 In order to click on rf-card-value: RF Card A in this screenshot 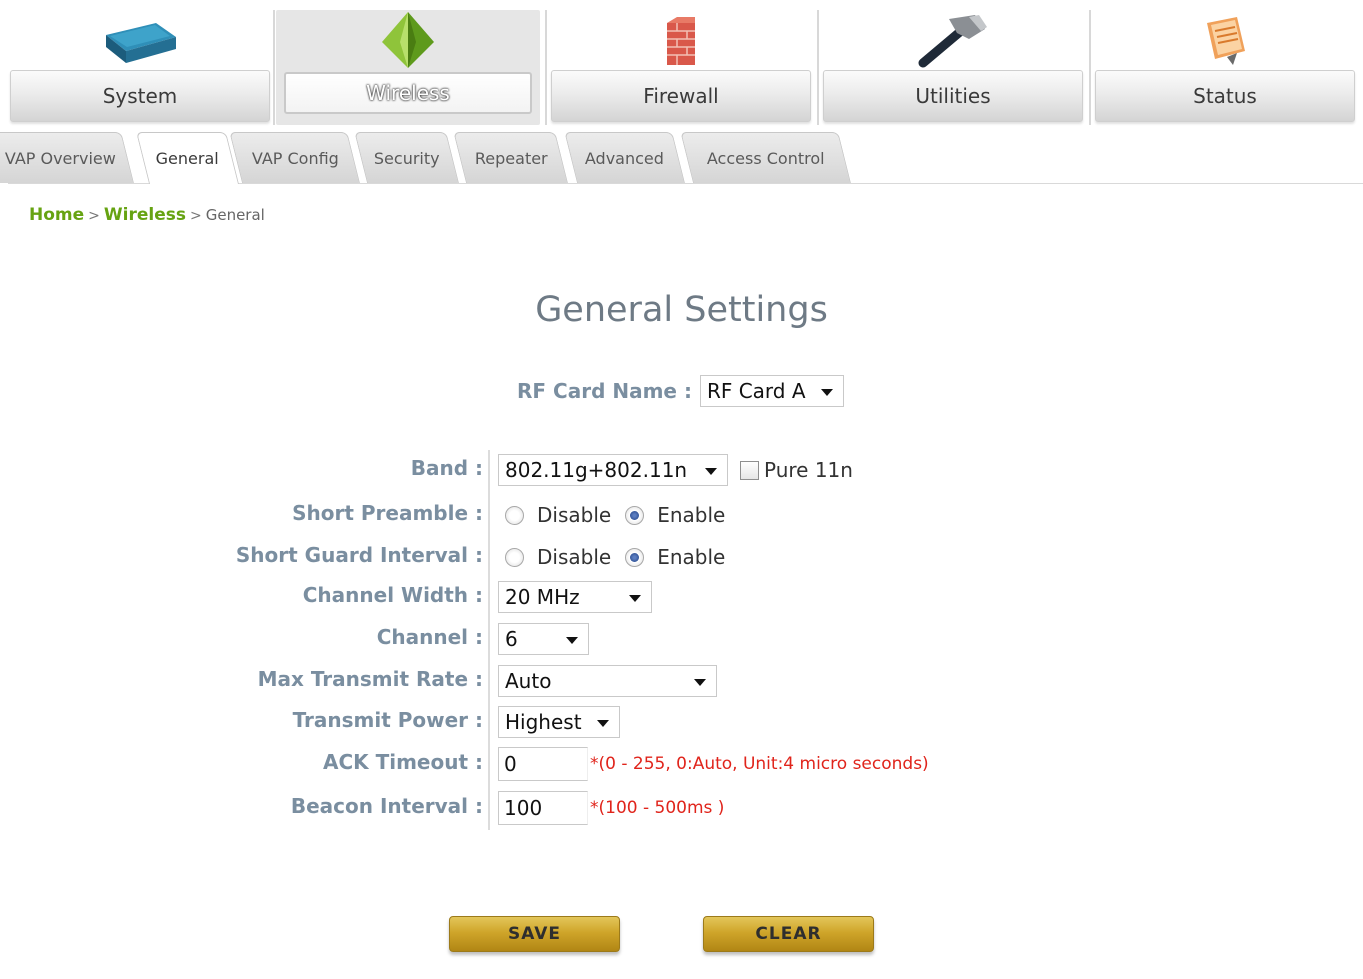, I will do `click(756, 391)`.